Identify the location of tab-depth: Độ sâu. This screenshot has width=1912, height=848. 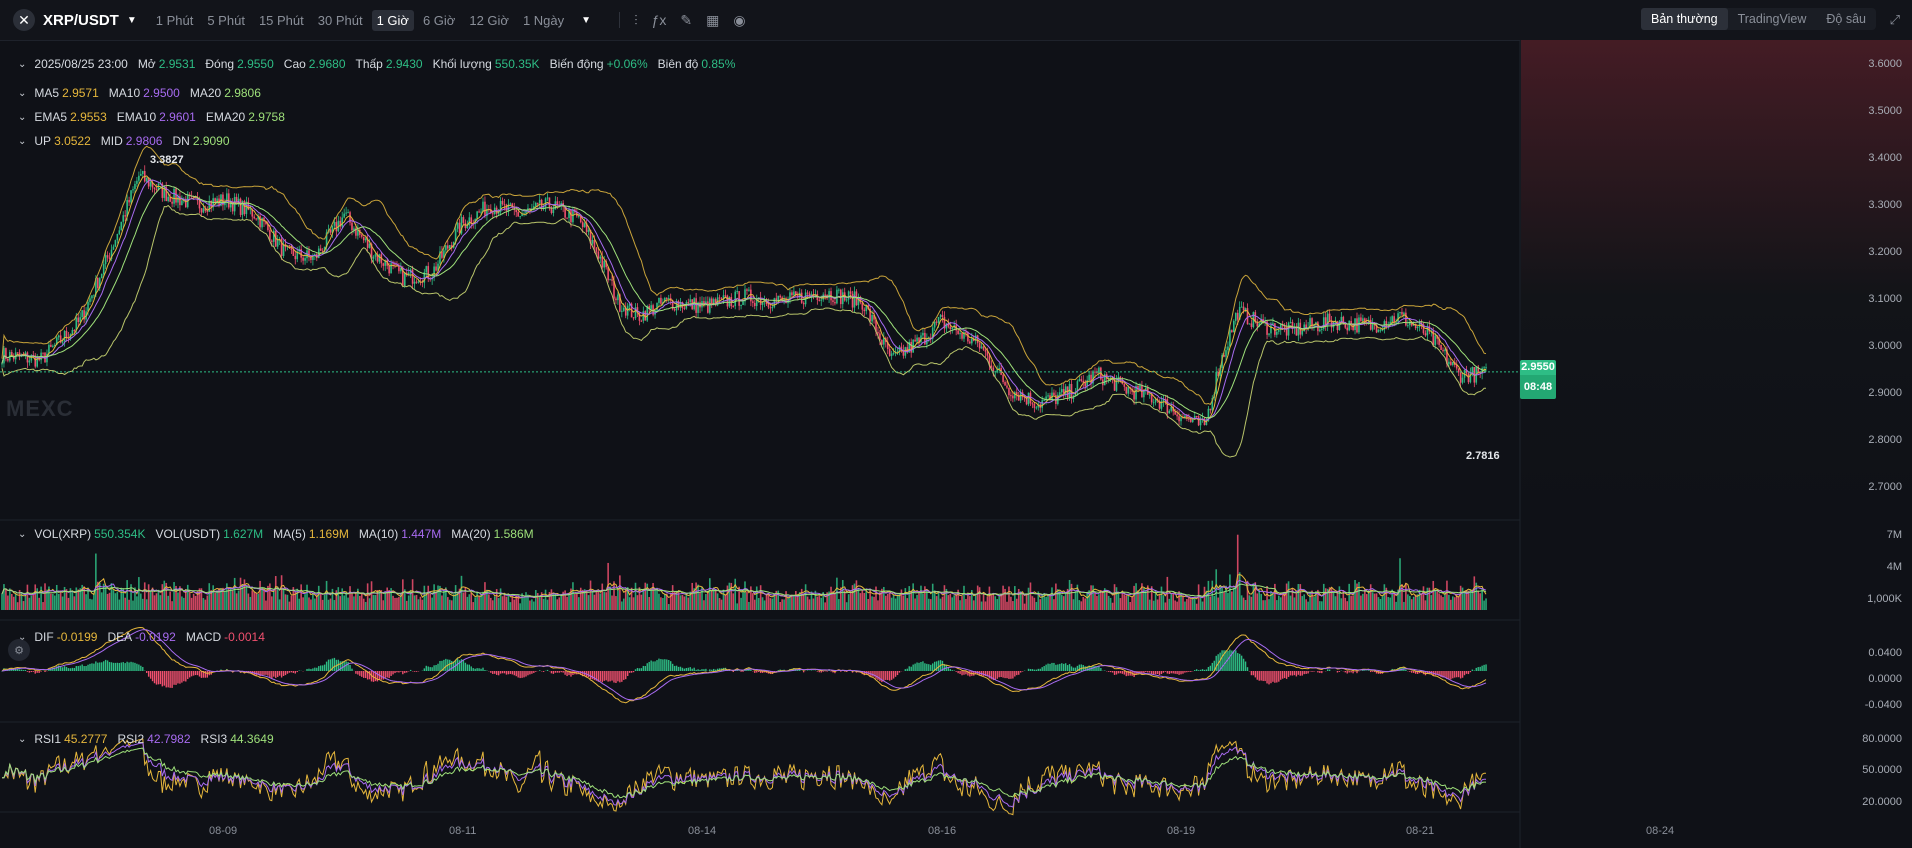
(1846, 19).